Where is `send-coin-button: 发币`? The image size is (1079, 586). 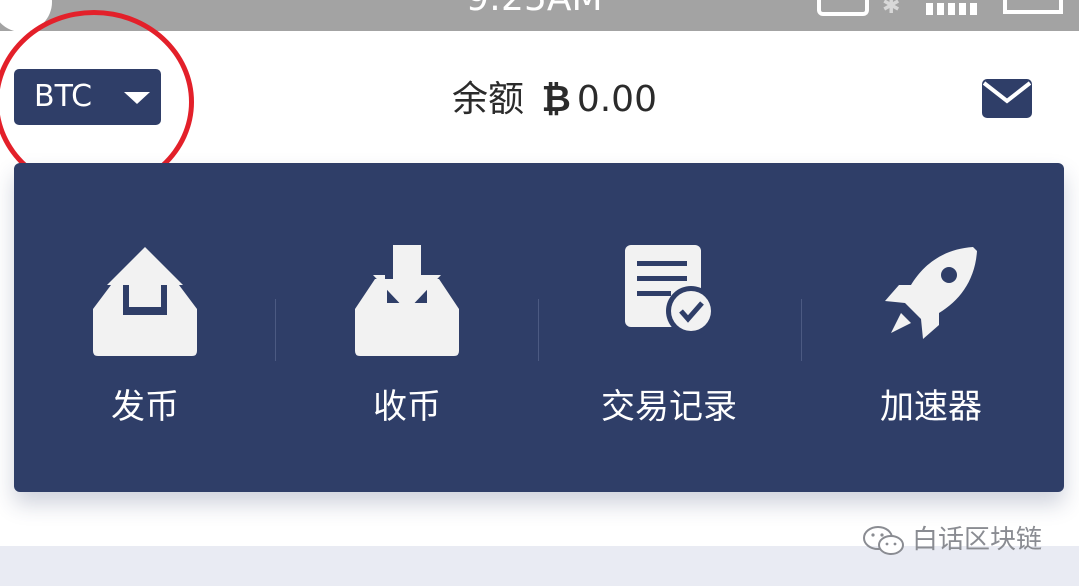 send-coin-button: 发币 is located at coordinates (145, 327).